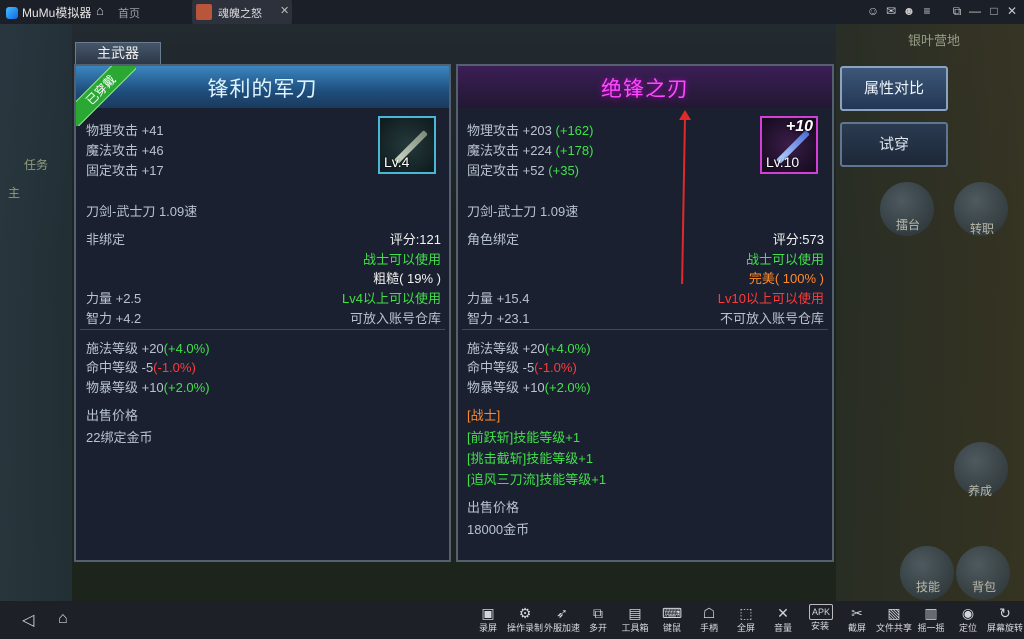 The width and height of the screenshot is (1024, 639). Describe the element at coordinates (28, 620) in the screenshot. I see `back-icon: ◁` at that location.